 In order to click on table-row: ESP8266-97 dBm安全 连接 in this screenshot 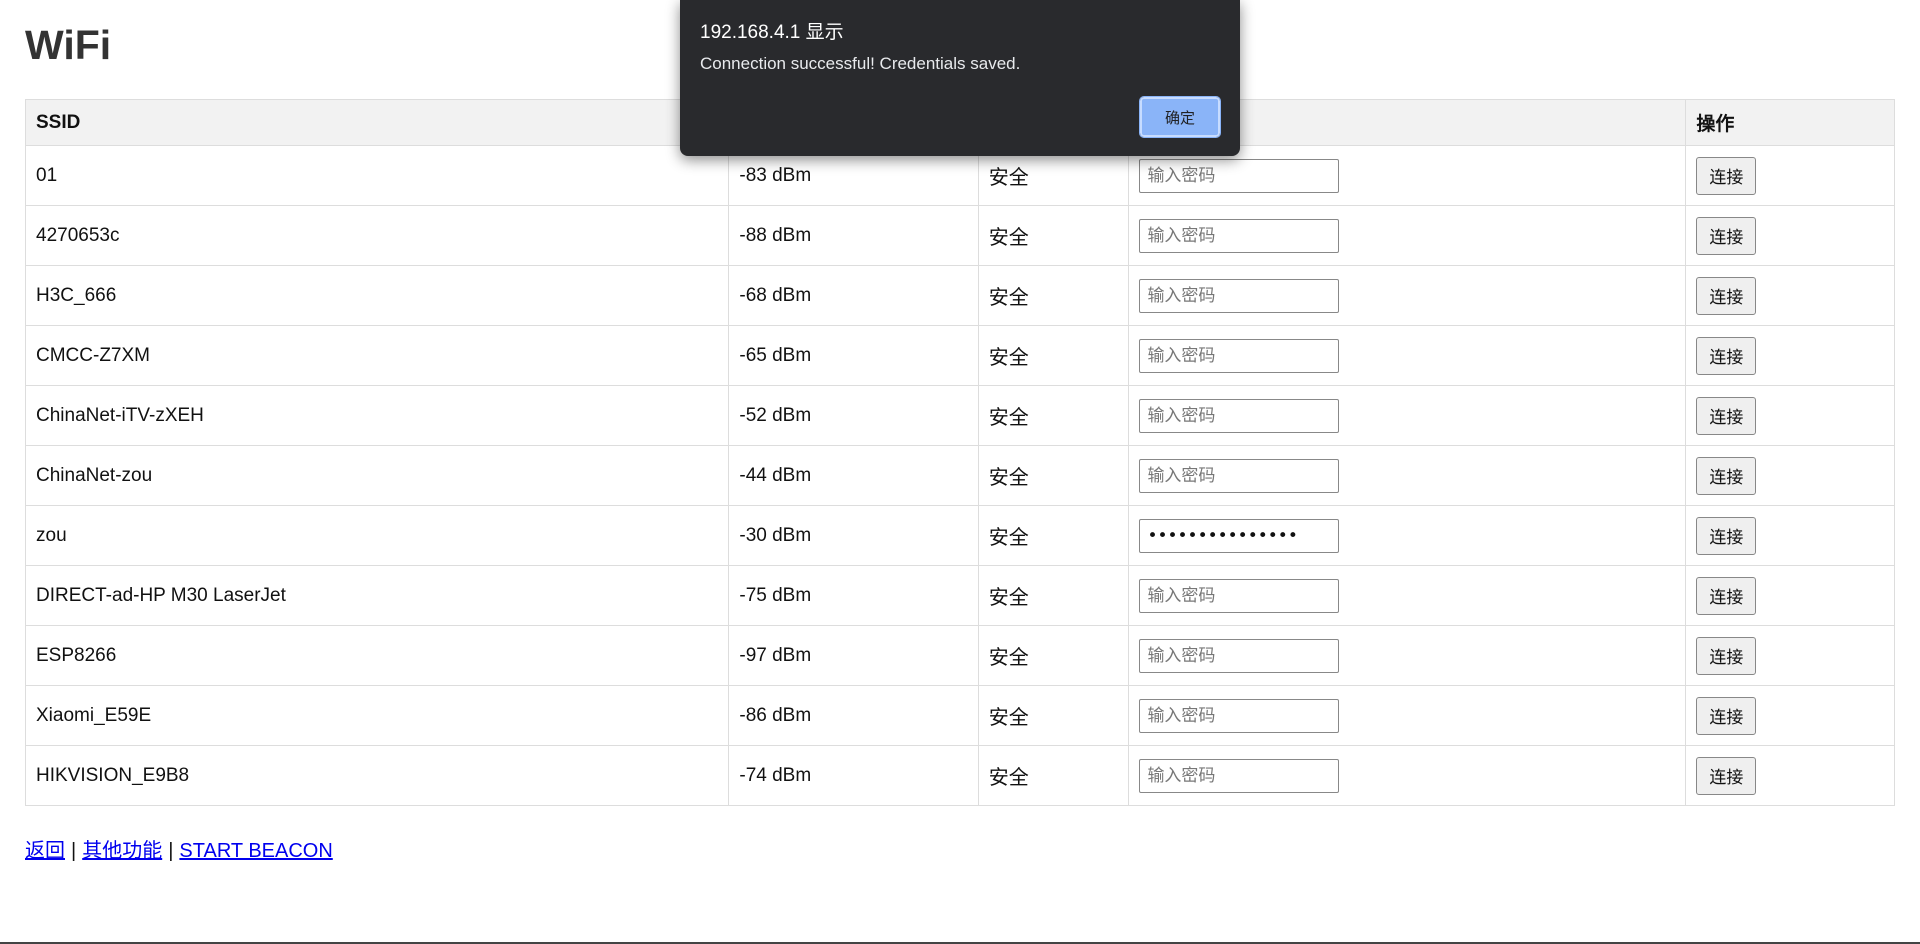, I will do `click(959, 655)`.